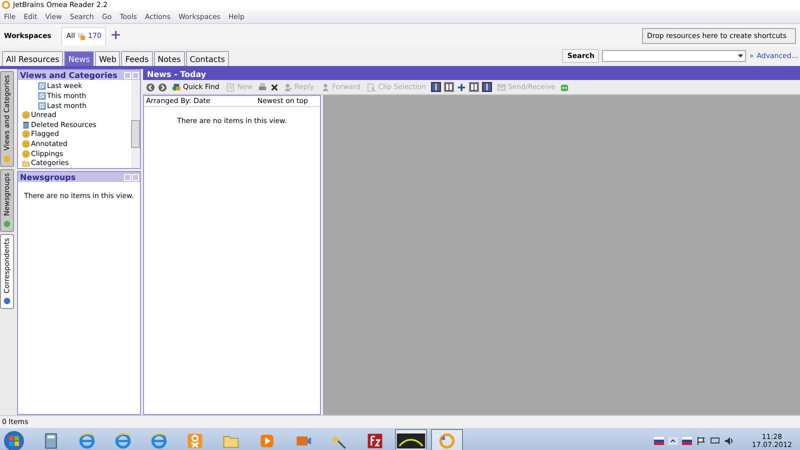 This screenshot has width=800, height=450. I want to click on resource-tab: News, so click(79, 58).